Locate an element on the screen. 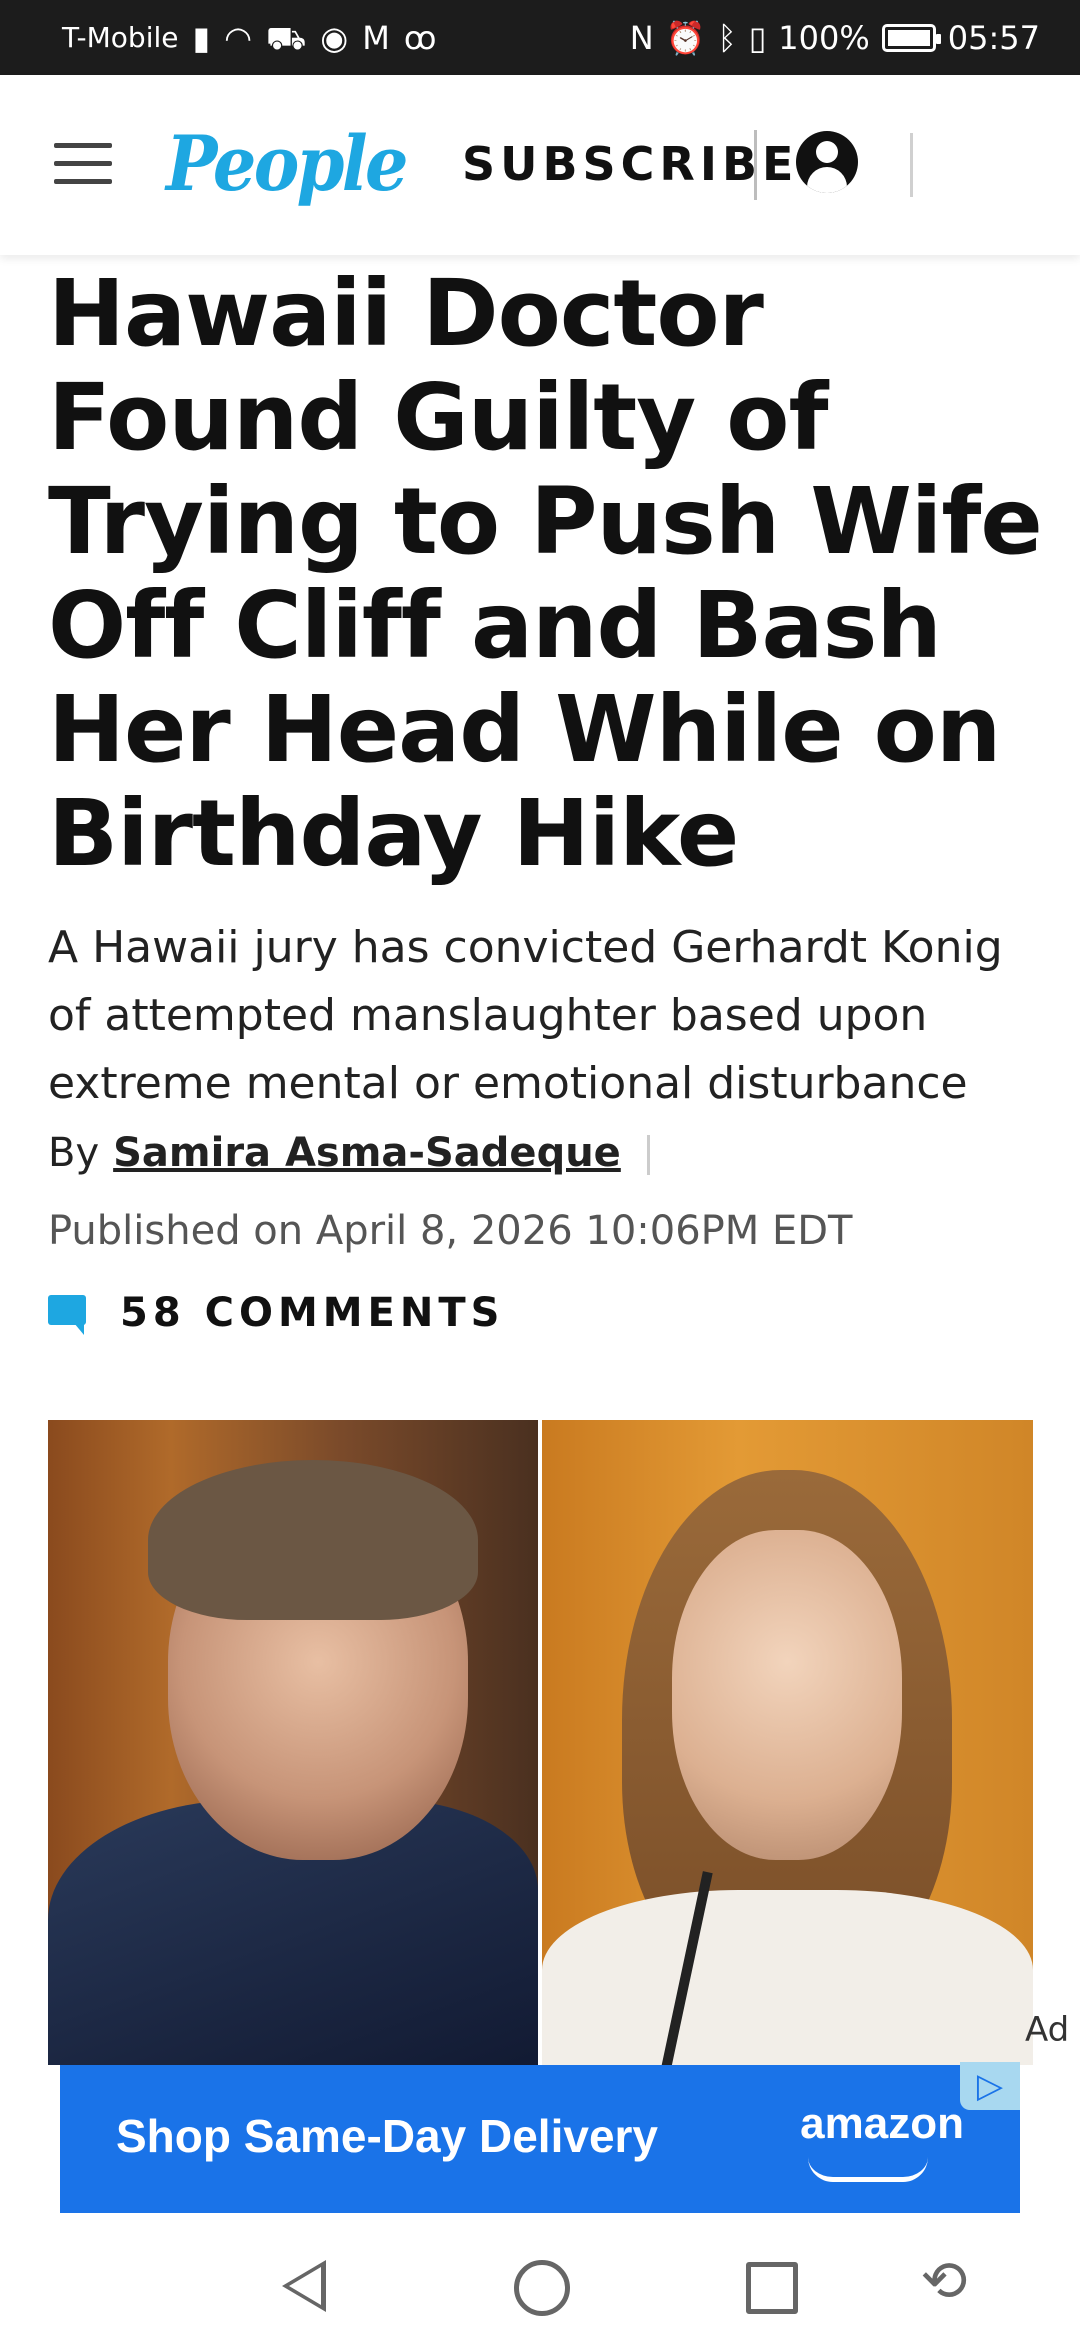 The image size is (1080, 2340). eye-icon: ◉ is located at coordinates (334, 37).